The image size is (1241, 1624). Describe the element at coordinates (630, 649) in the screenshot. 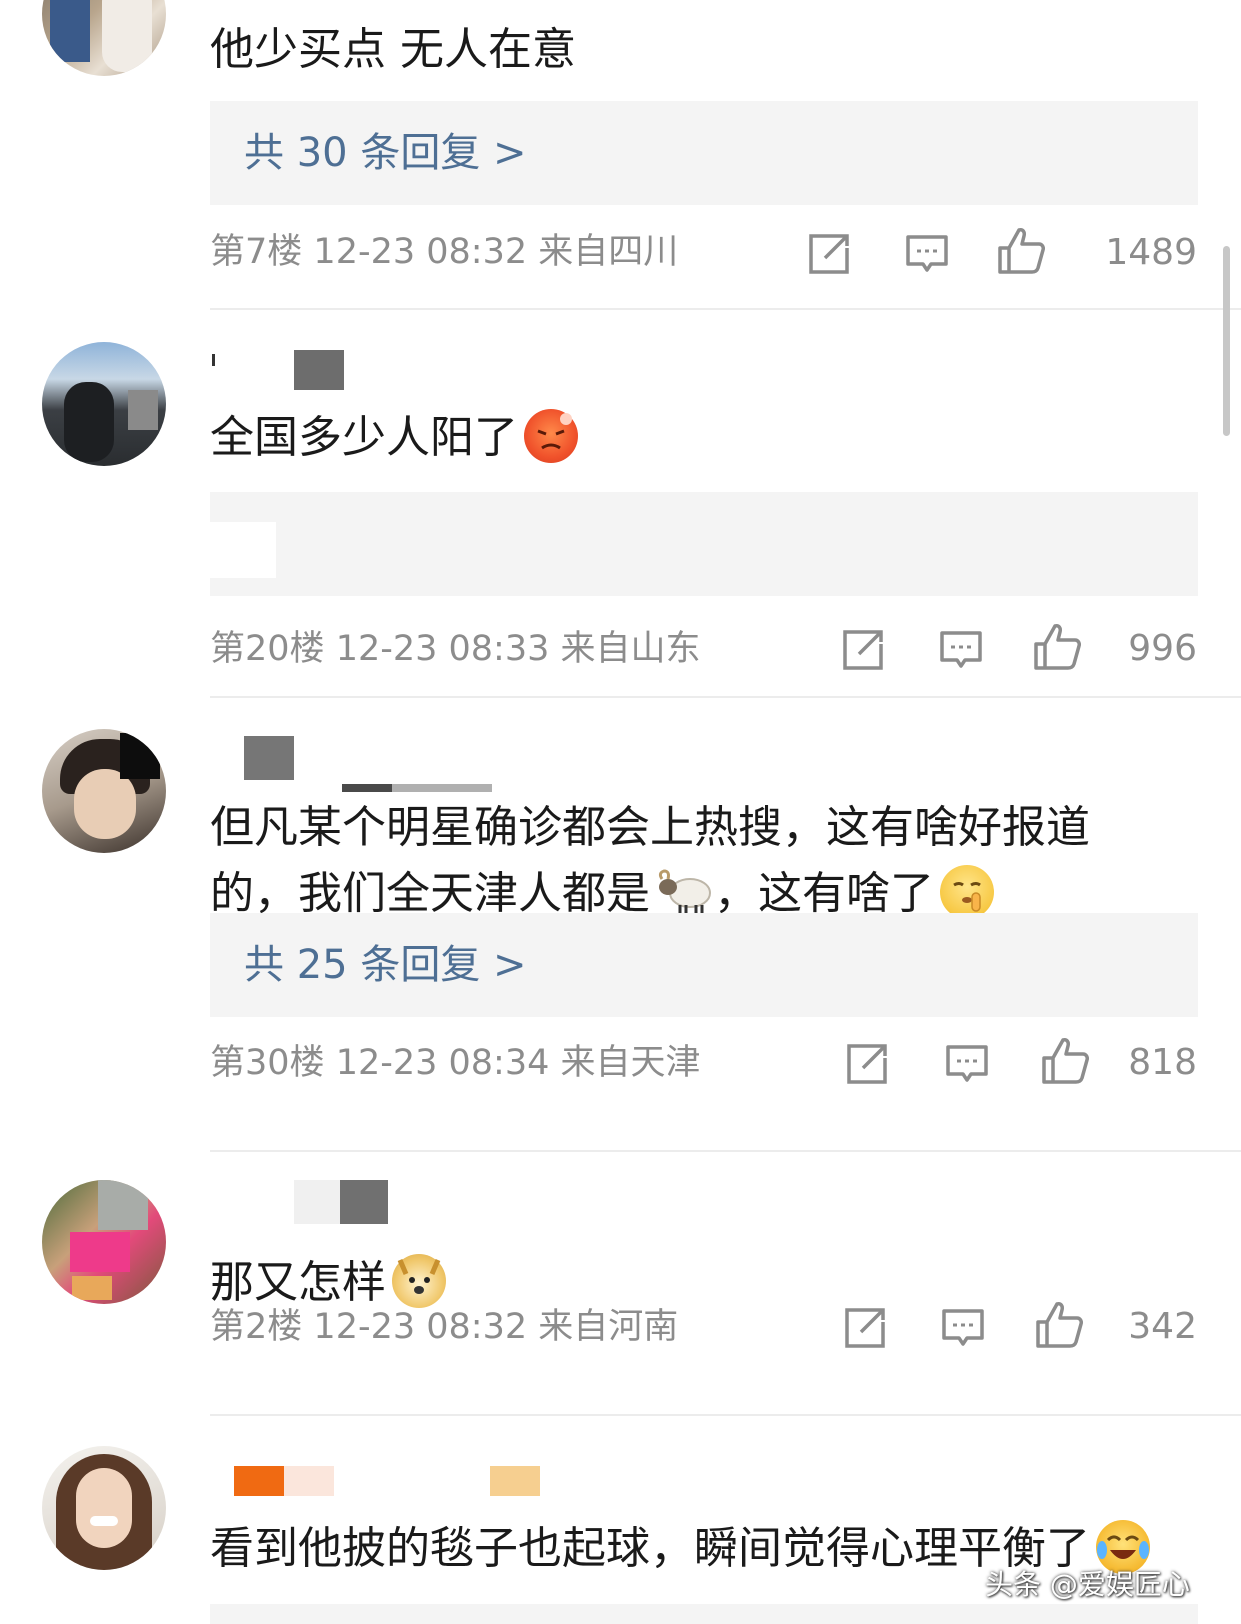

I see `location: 来自山东` at that location.